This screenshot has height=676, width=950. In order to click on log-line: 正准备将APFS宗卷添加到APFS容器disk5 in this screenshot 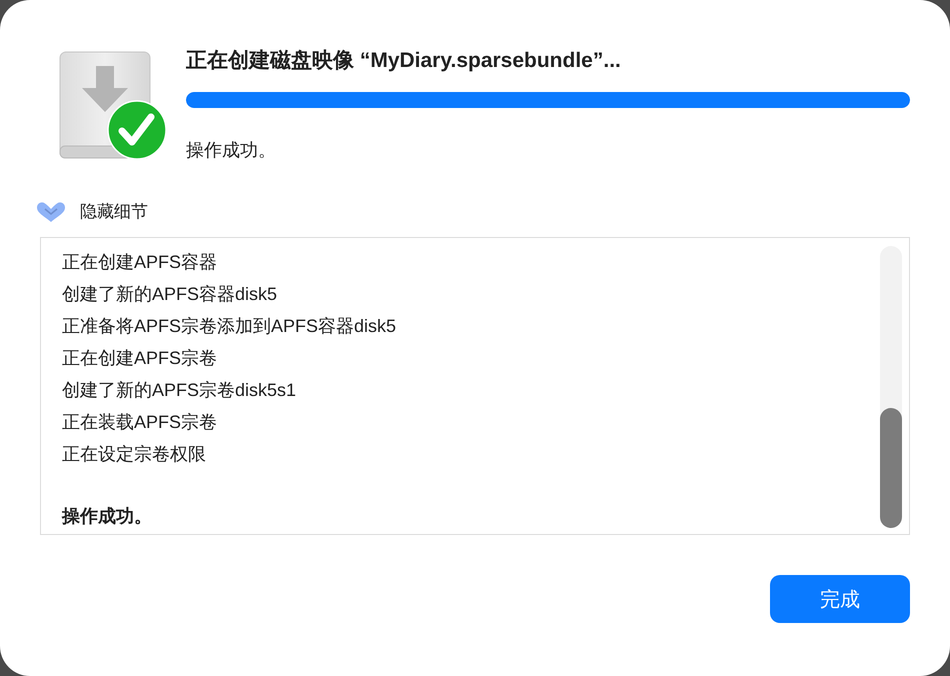, I will do `click(230, 326)`.